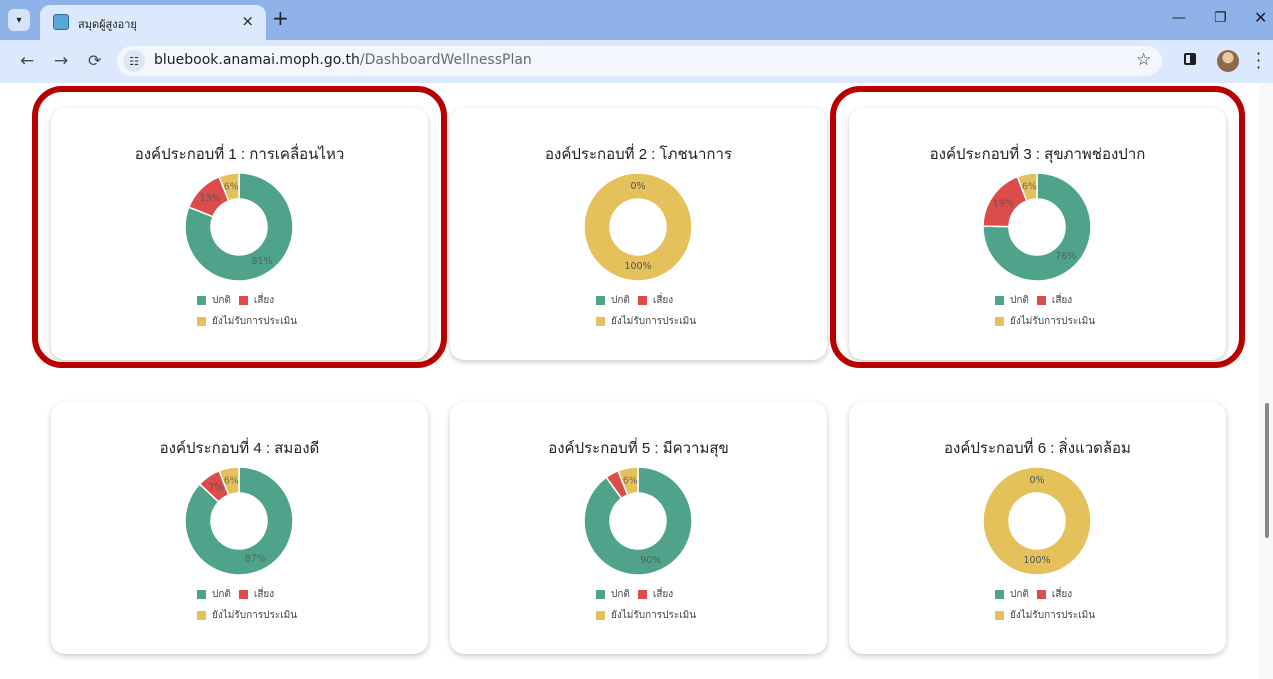 The image size is (1273, 679). What do you see at coordinates (27, 61) in the screenshot?
I see `back-icon: ←` at bounding box center [27, 61].